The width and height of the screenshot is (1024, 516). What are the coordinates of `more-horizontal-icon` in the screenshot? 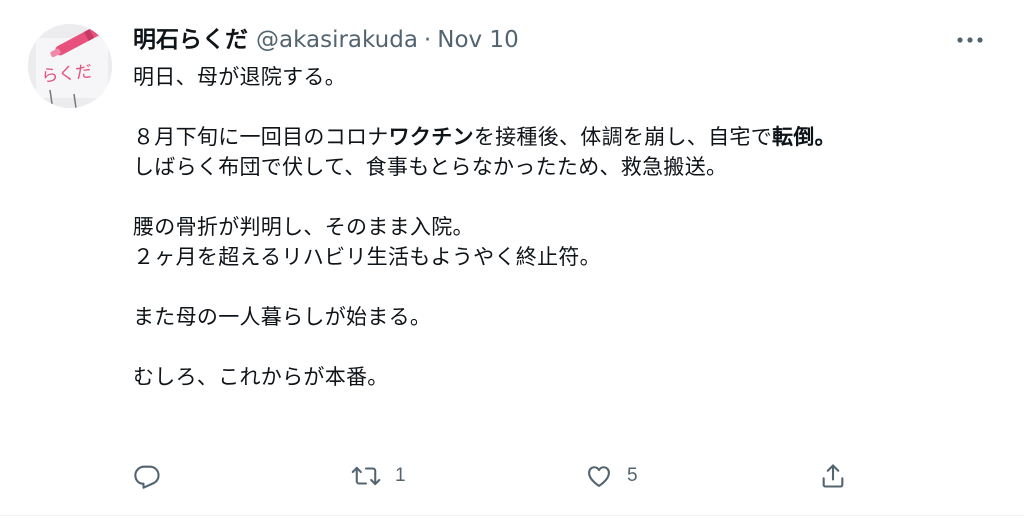 It's located at (970, 40).